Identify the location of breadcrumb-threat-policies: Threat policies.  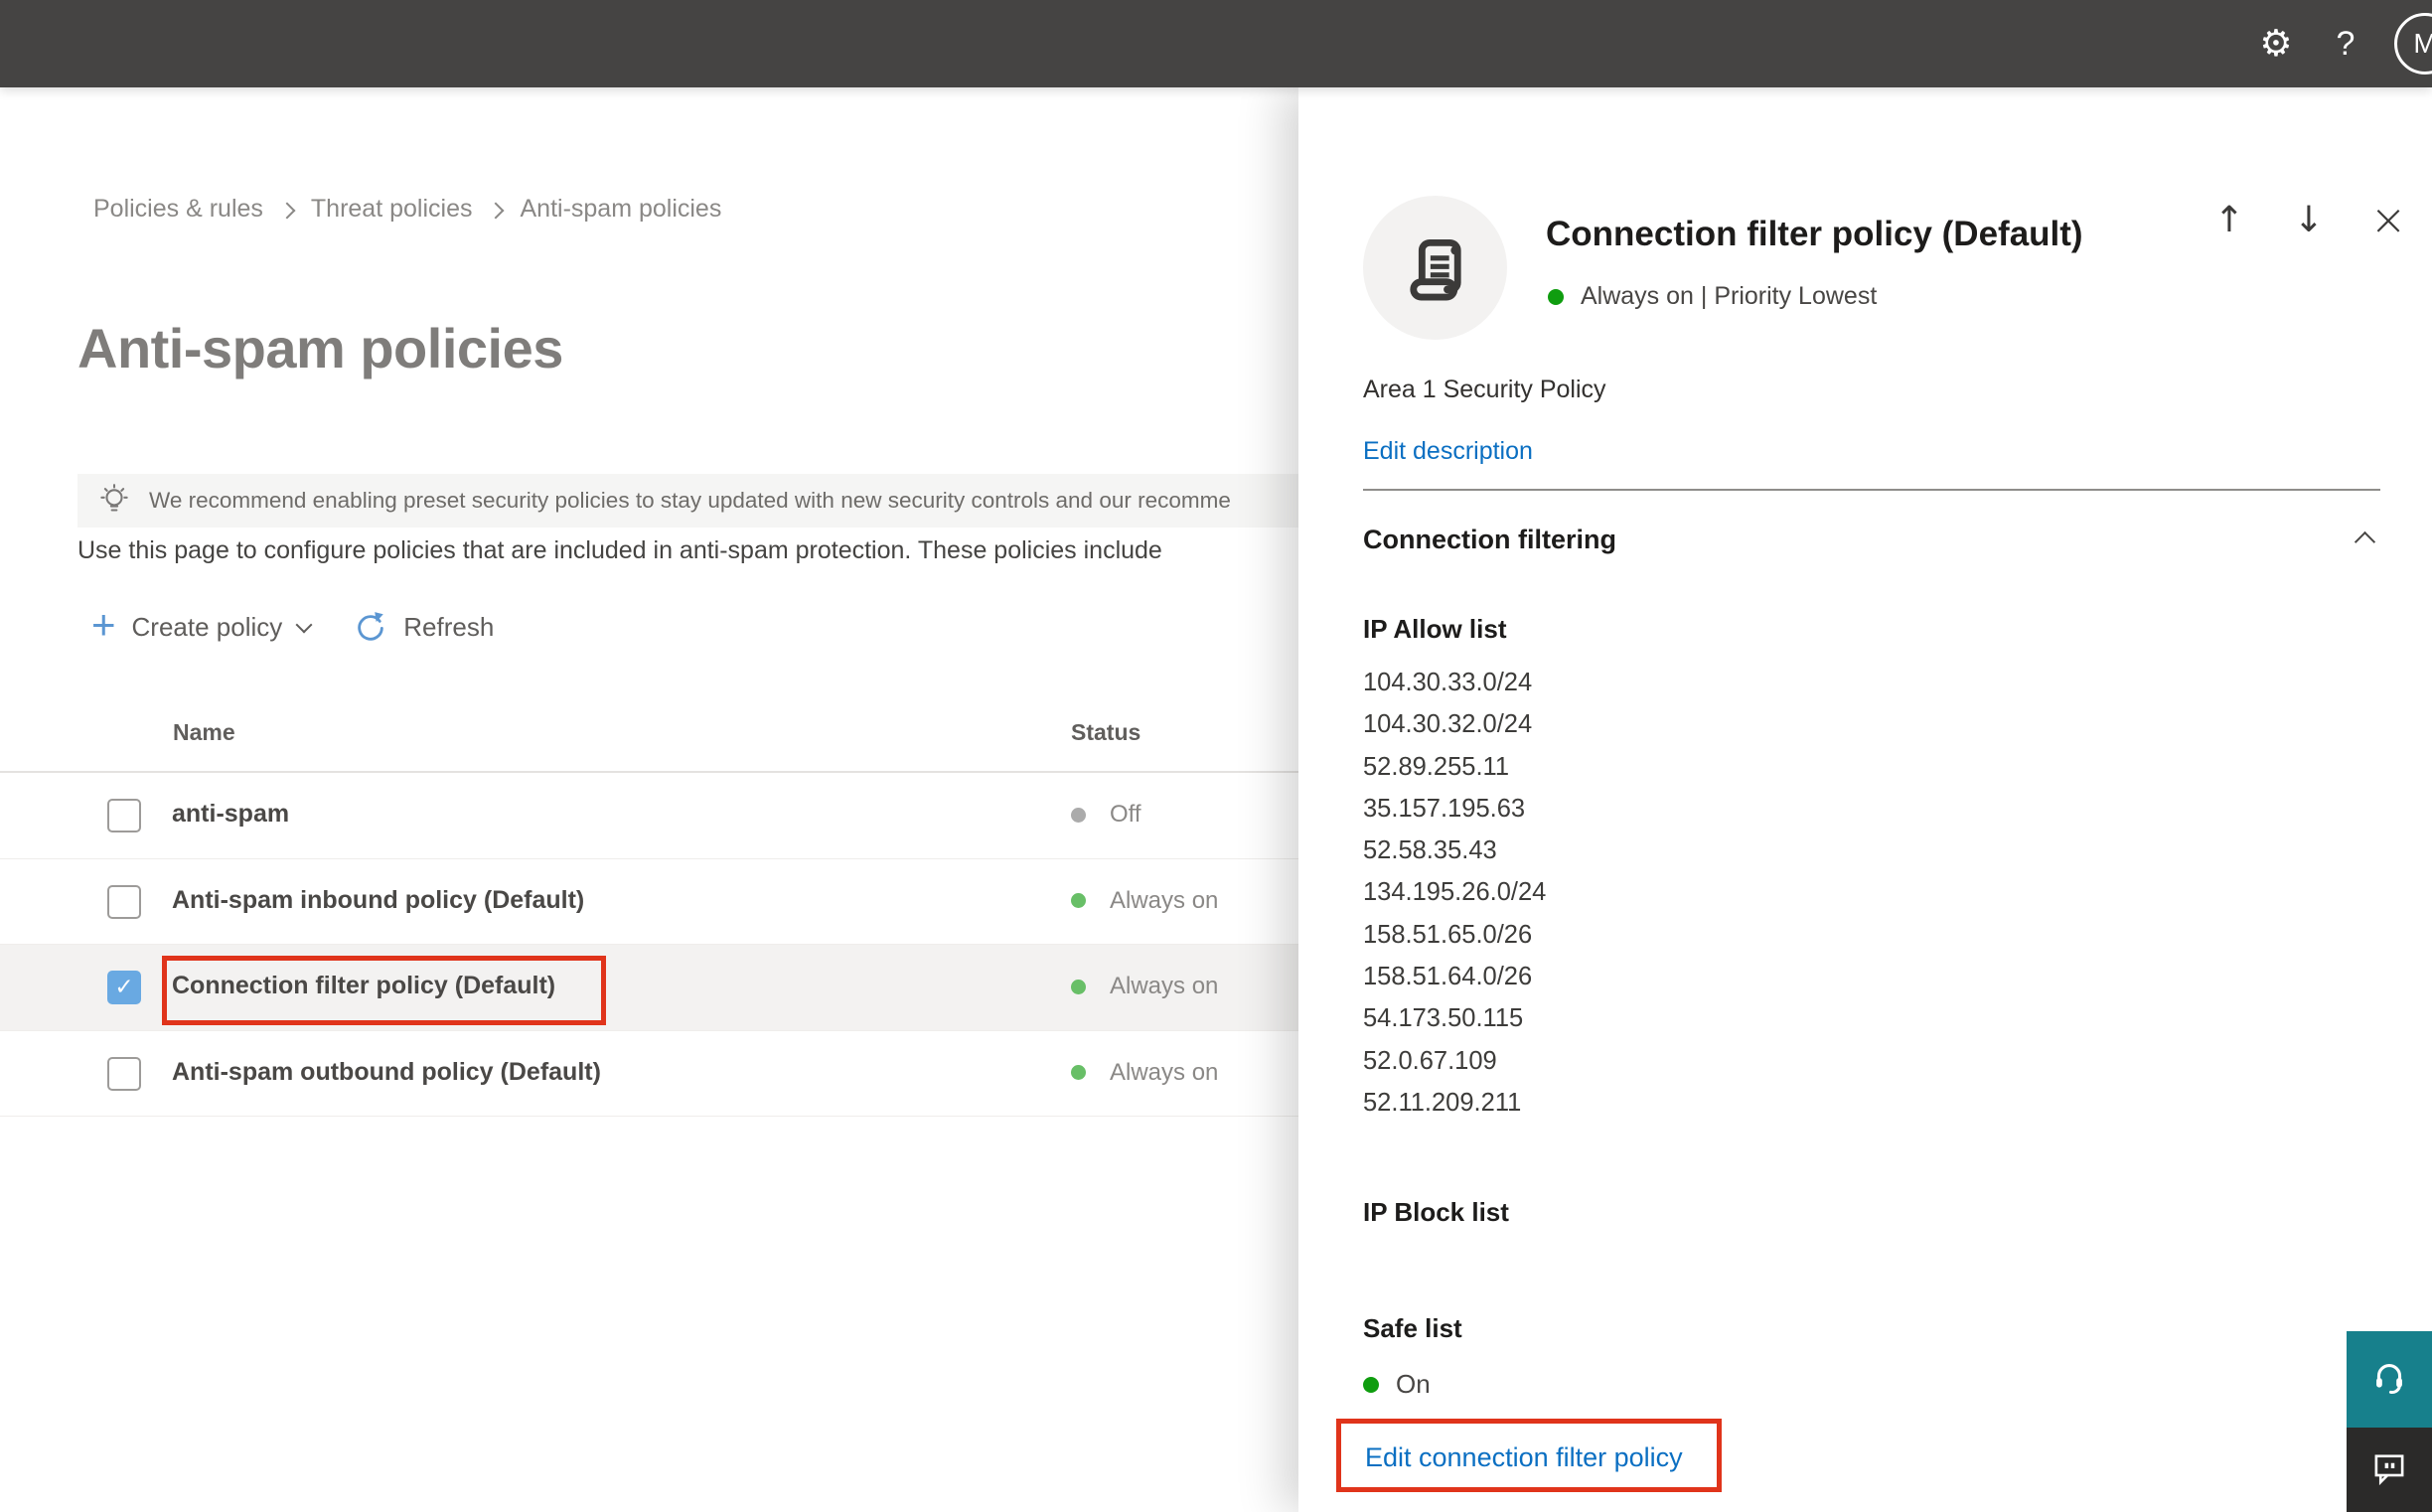
(392, 209).